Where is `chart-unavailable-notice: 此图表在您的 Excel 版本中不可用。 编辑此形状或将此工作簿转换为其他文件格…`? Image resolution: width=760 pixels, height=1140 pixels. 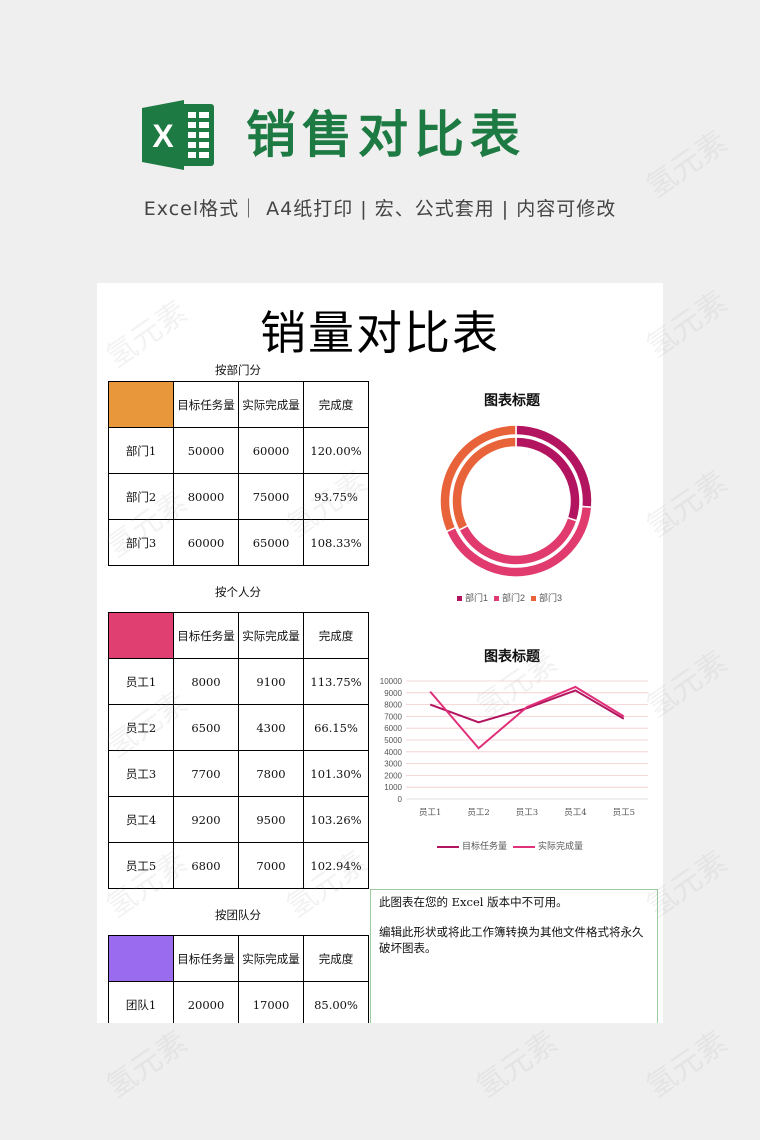 chart-unavailable-notice: 此图表在您的 Excel 版本中不可用。 编辑此形状或将此工作簿转换为其他文件格… is located at coordinates (514, 956).